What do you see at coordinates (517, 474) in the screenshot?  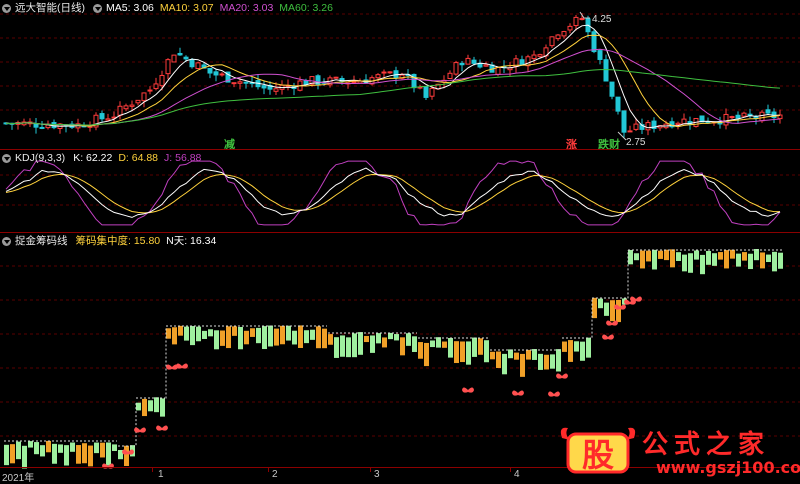 I see `axis-label-apr: 4` at bounding box center [517, 474].